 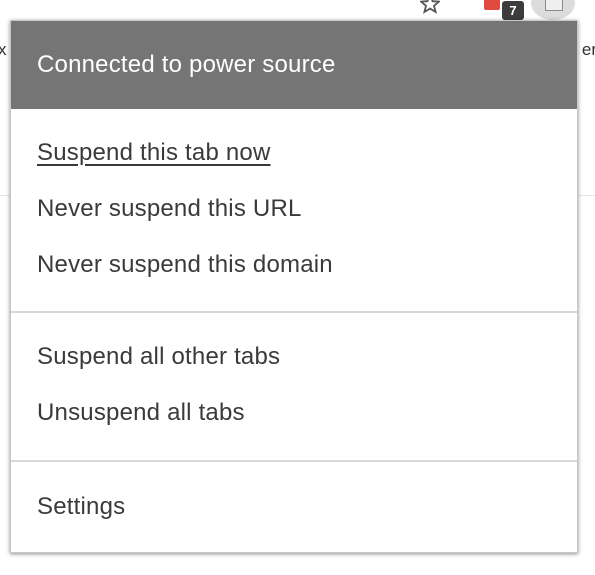 I want to click on never-suspend-url-link: Never suspend this URL, so click(x=169, y=209).